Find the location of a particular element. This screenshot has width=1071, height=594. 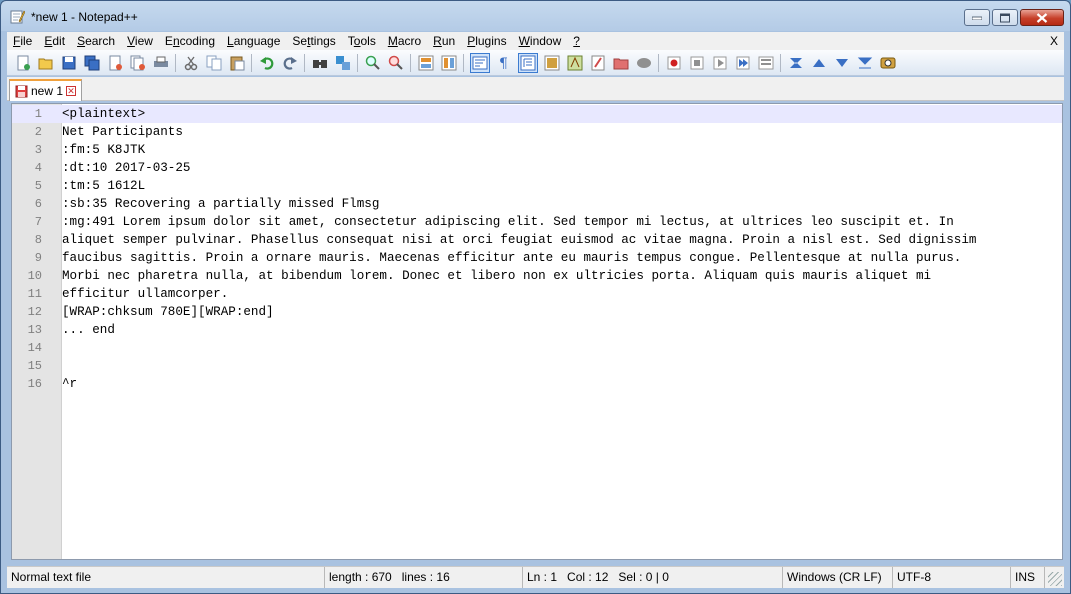

redo-icon is located at coordinates (290, 63).